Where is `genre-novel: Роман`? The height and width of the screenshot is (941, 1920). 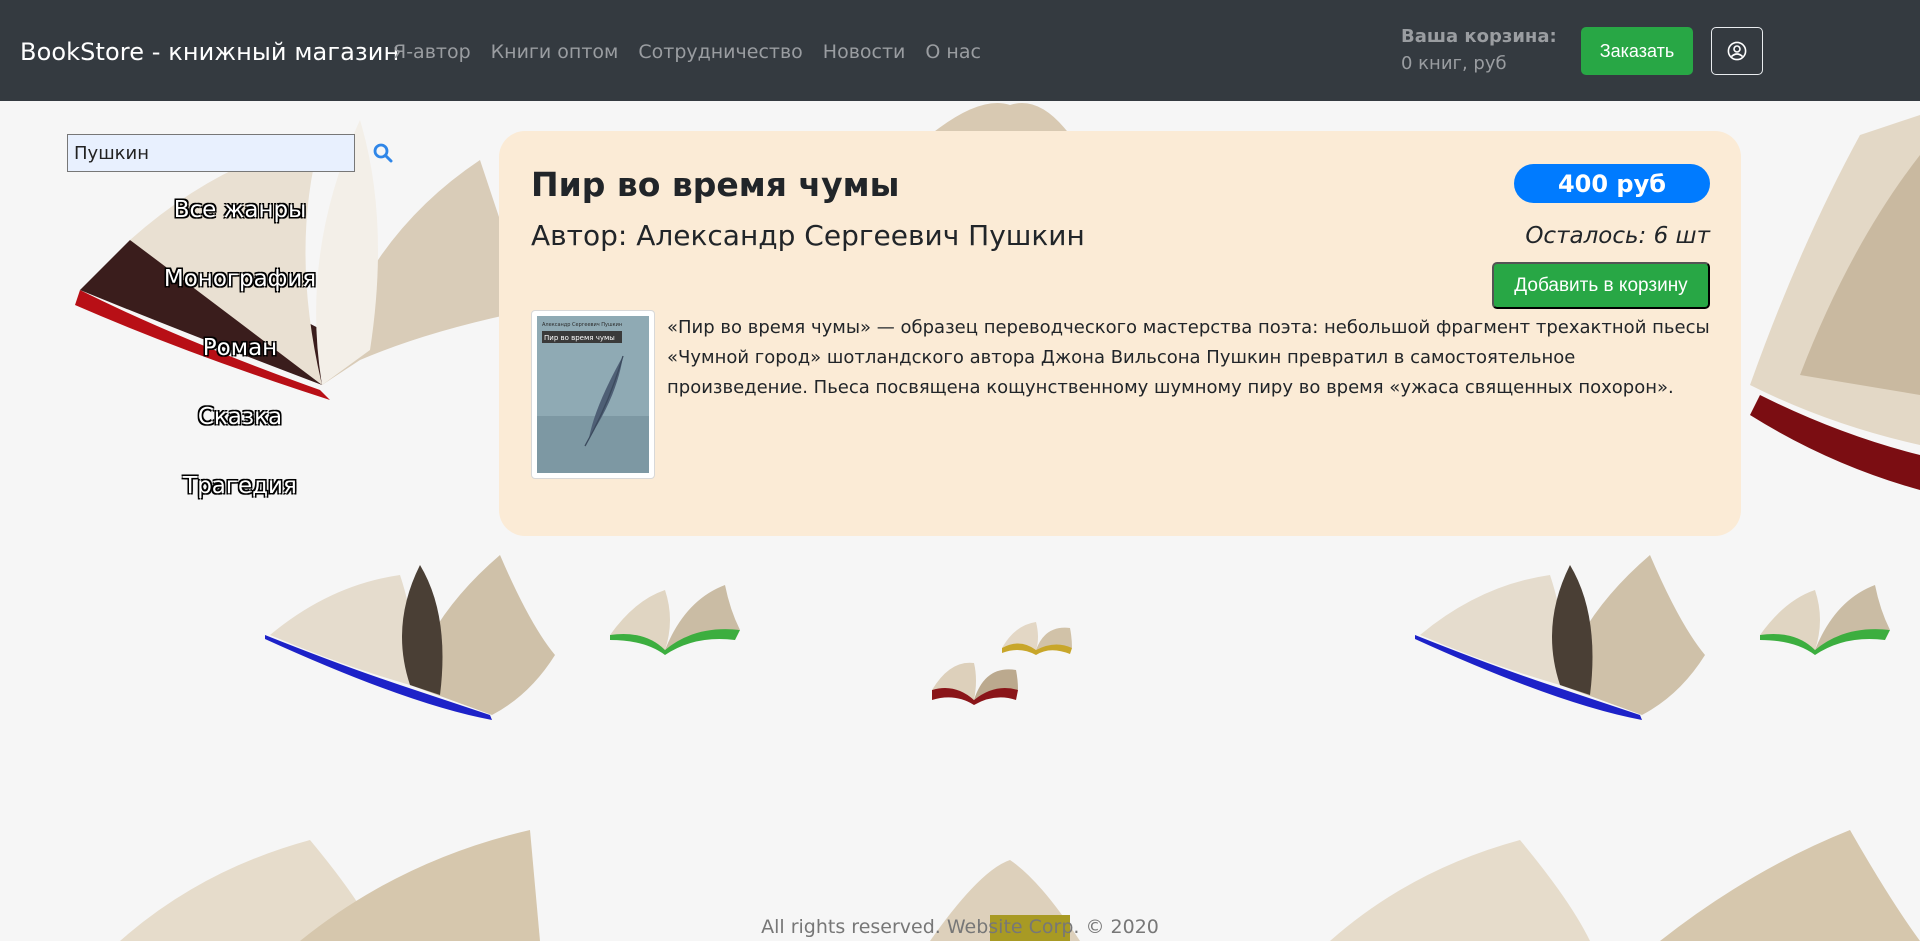
genre-novel: Роман is located at coordinates (240, 362).